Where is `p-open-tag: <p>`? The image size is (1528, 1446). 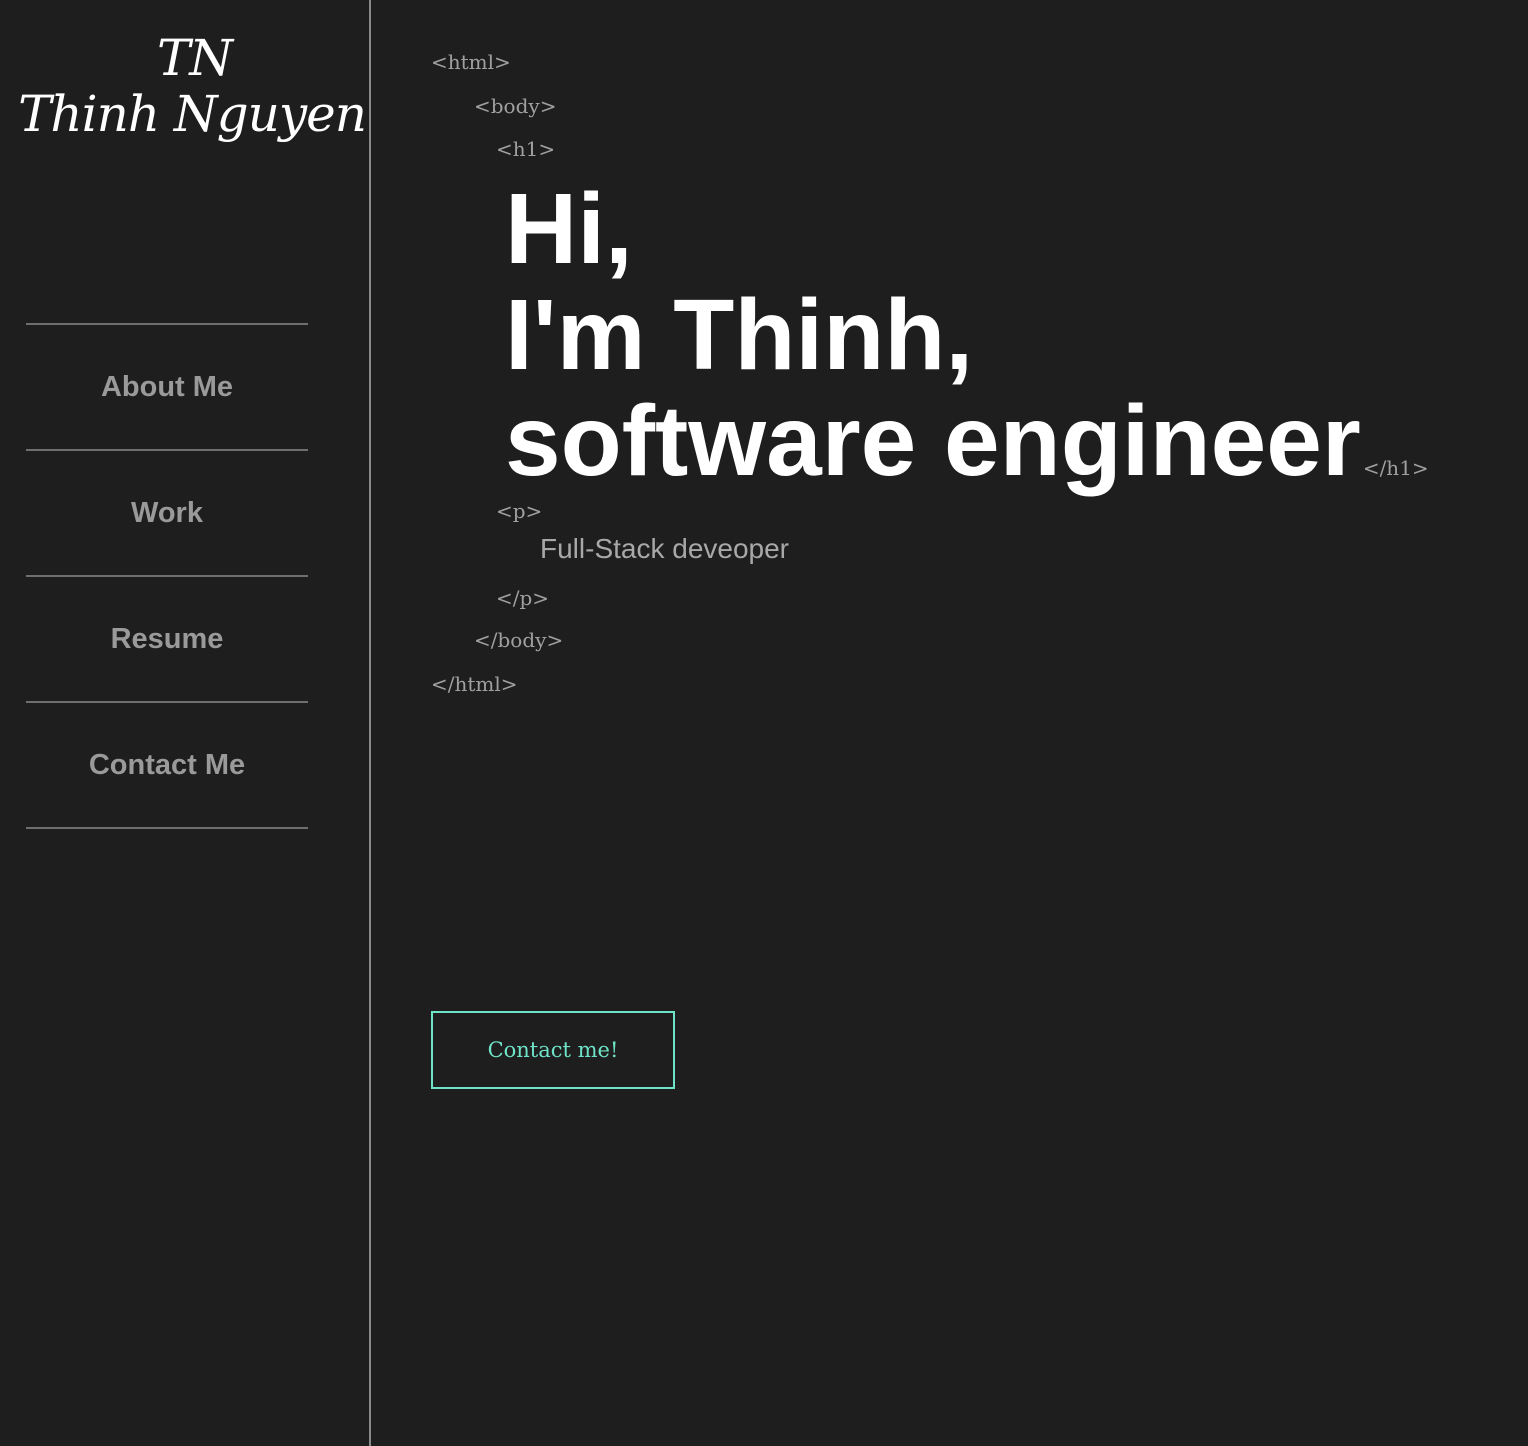
p-open-tag: <p> is located at coordinates (519, 511).